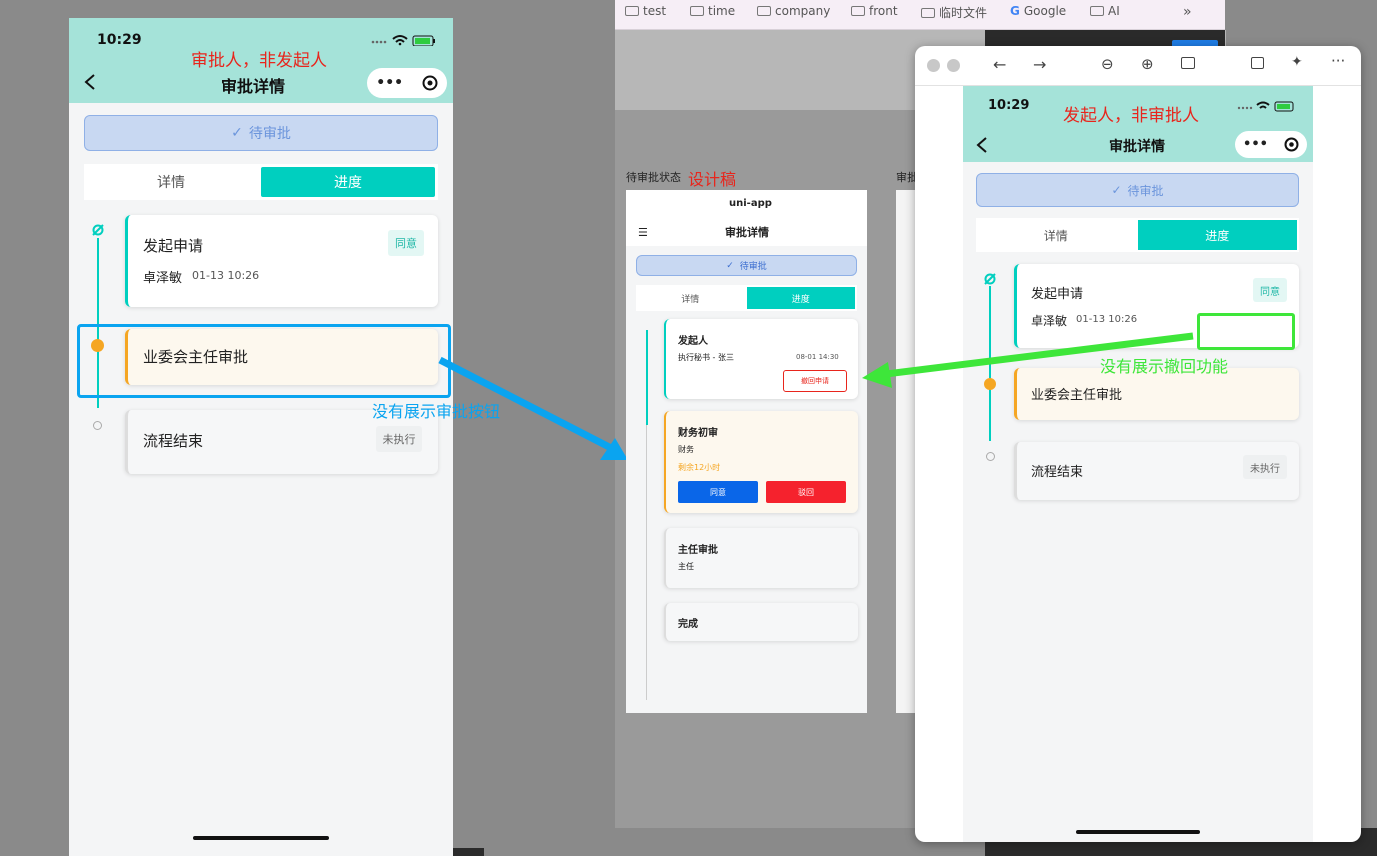 The height and width of the screenshot is (856, 1377). What do you see at coordinates (883, 11) in the screenshot?
I see `bookmark-label: front` at bounding box center [883, 11].